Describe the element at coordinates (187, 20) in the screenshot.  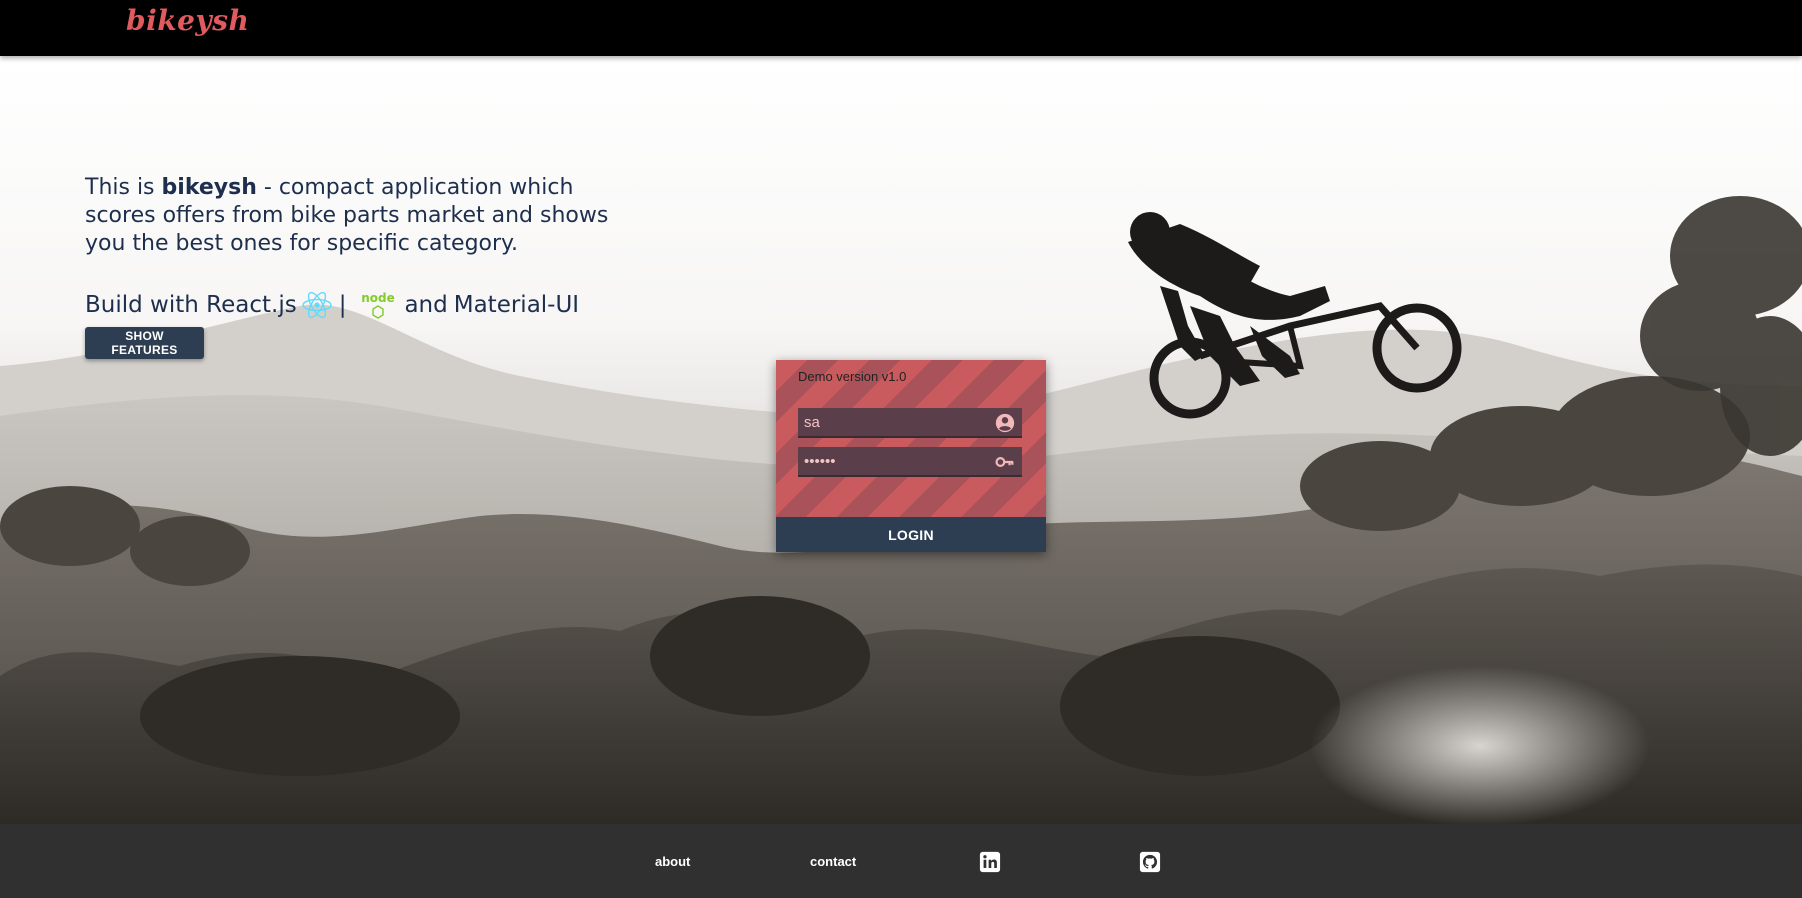
I see `brand-logo: bikeysh` at that location.